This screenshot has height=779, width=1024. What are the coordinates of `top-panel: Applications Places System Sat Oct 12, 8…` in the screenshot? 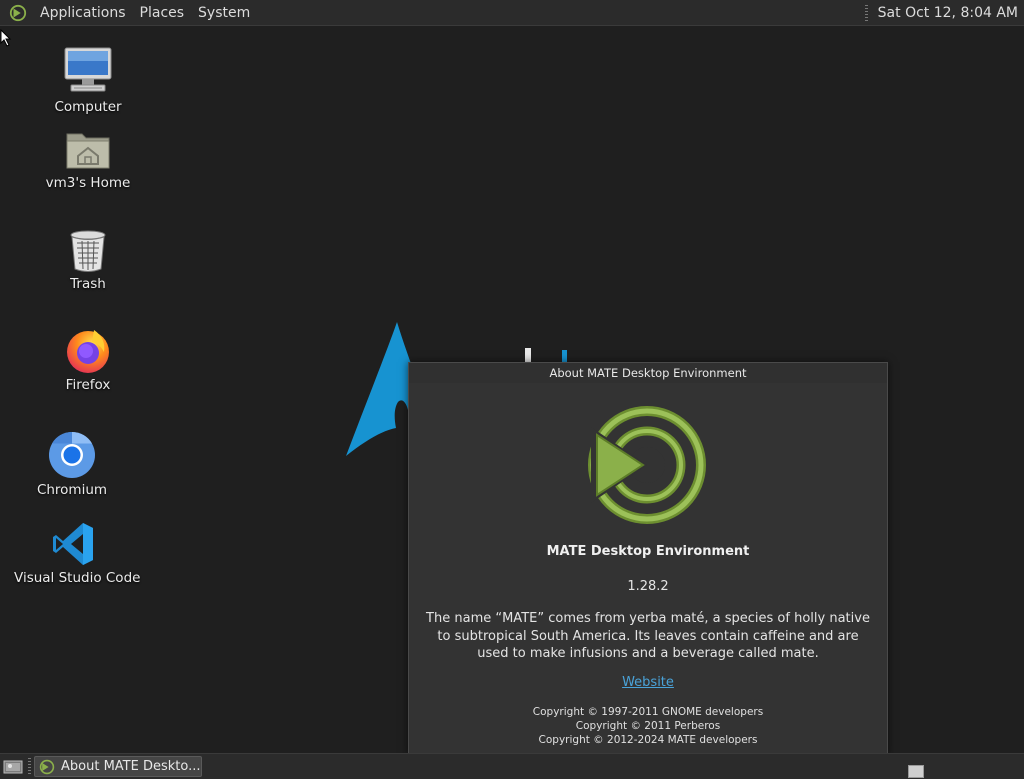 It's located at (512, 13).